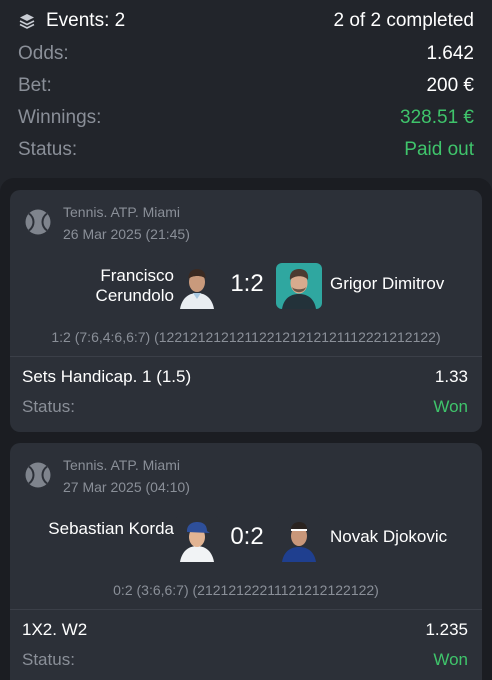  What do you see at coordinates (246, 21) in the screenshot?
I see `events-row: Events: 2 2 of 2 completed` at bounding box center [246, 21].